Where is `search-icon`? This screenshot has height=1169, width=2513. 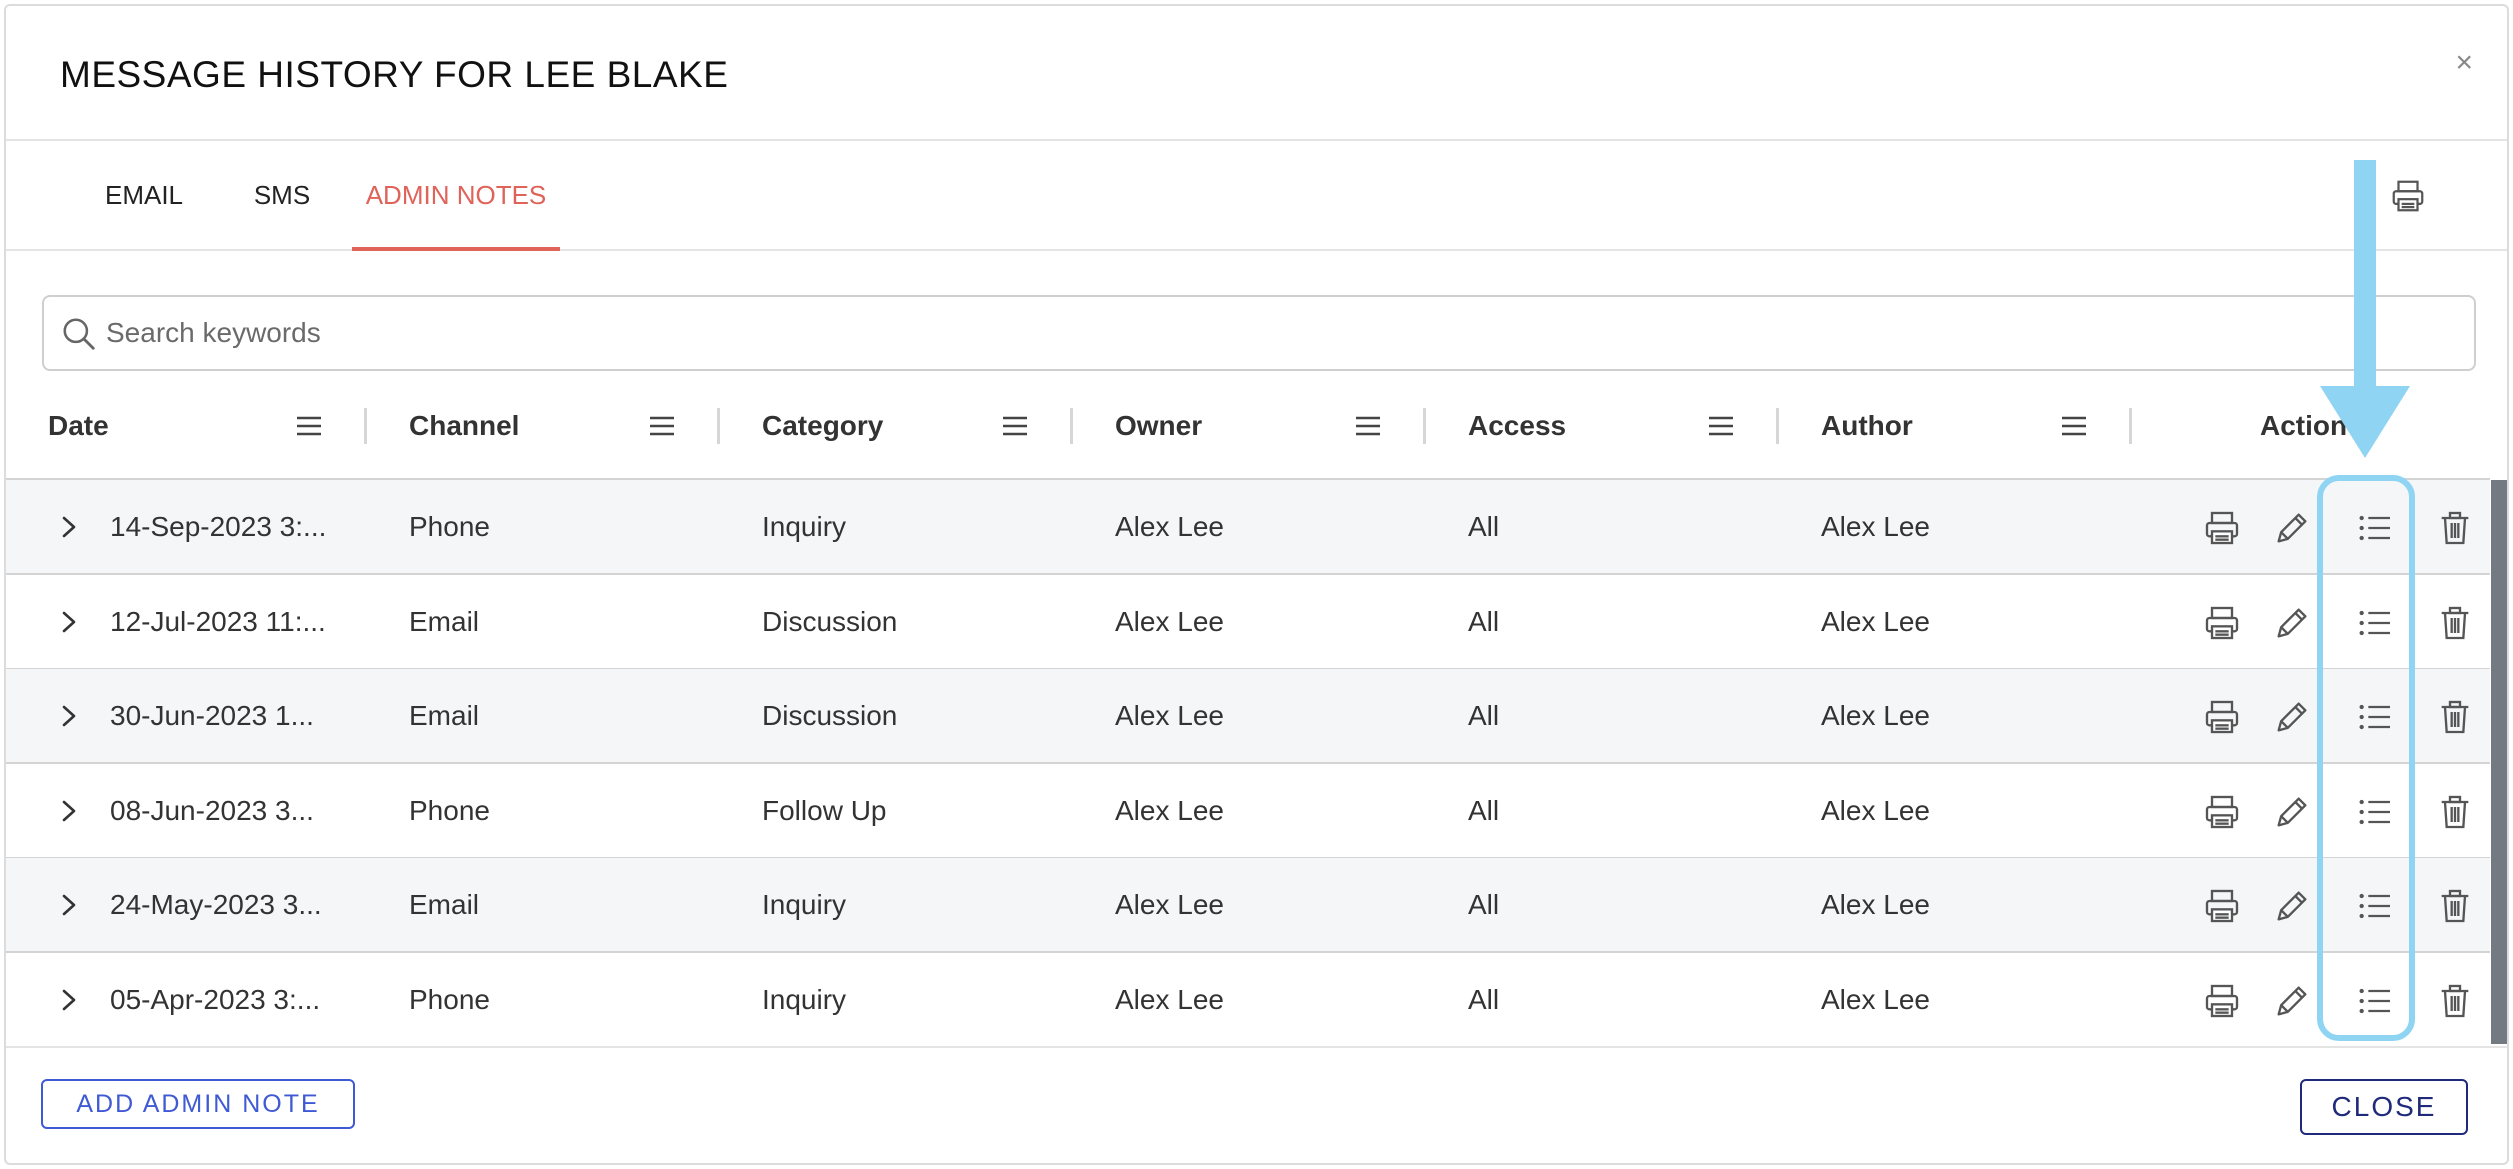 search-icon is located at coordinates (79, 334).